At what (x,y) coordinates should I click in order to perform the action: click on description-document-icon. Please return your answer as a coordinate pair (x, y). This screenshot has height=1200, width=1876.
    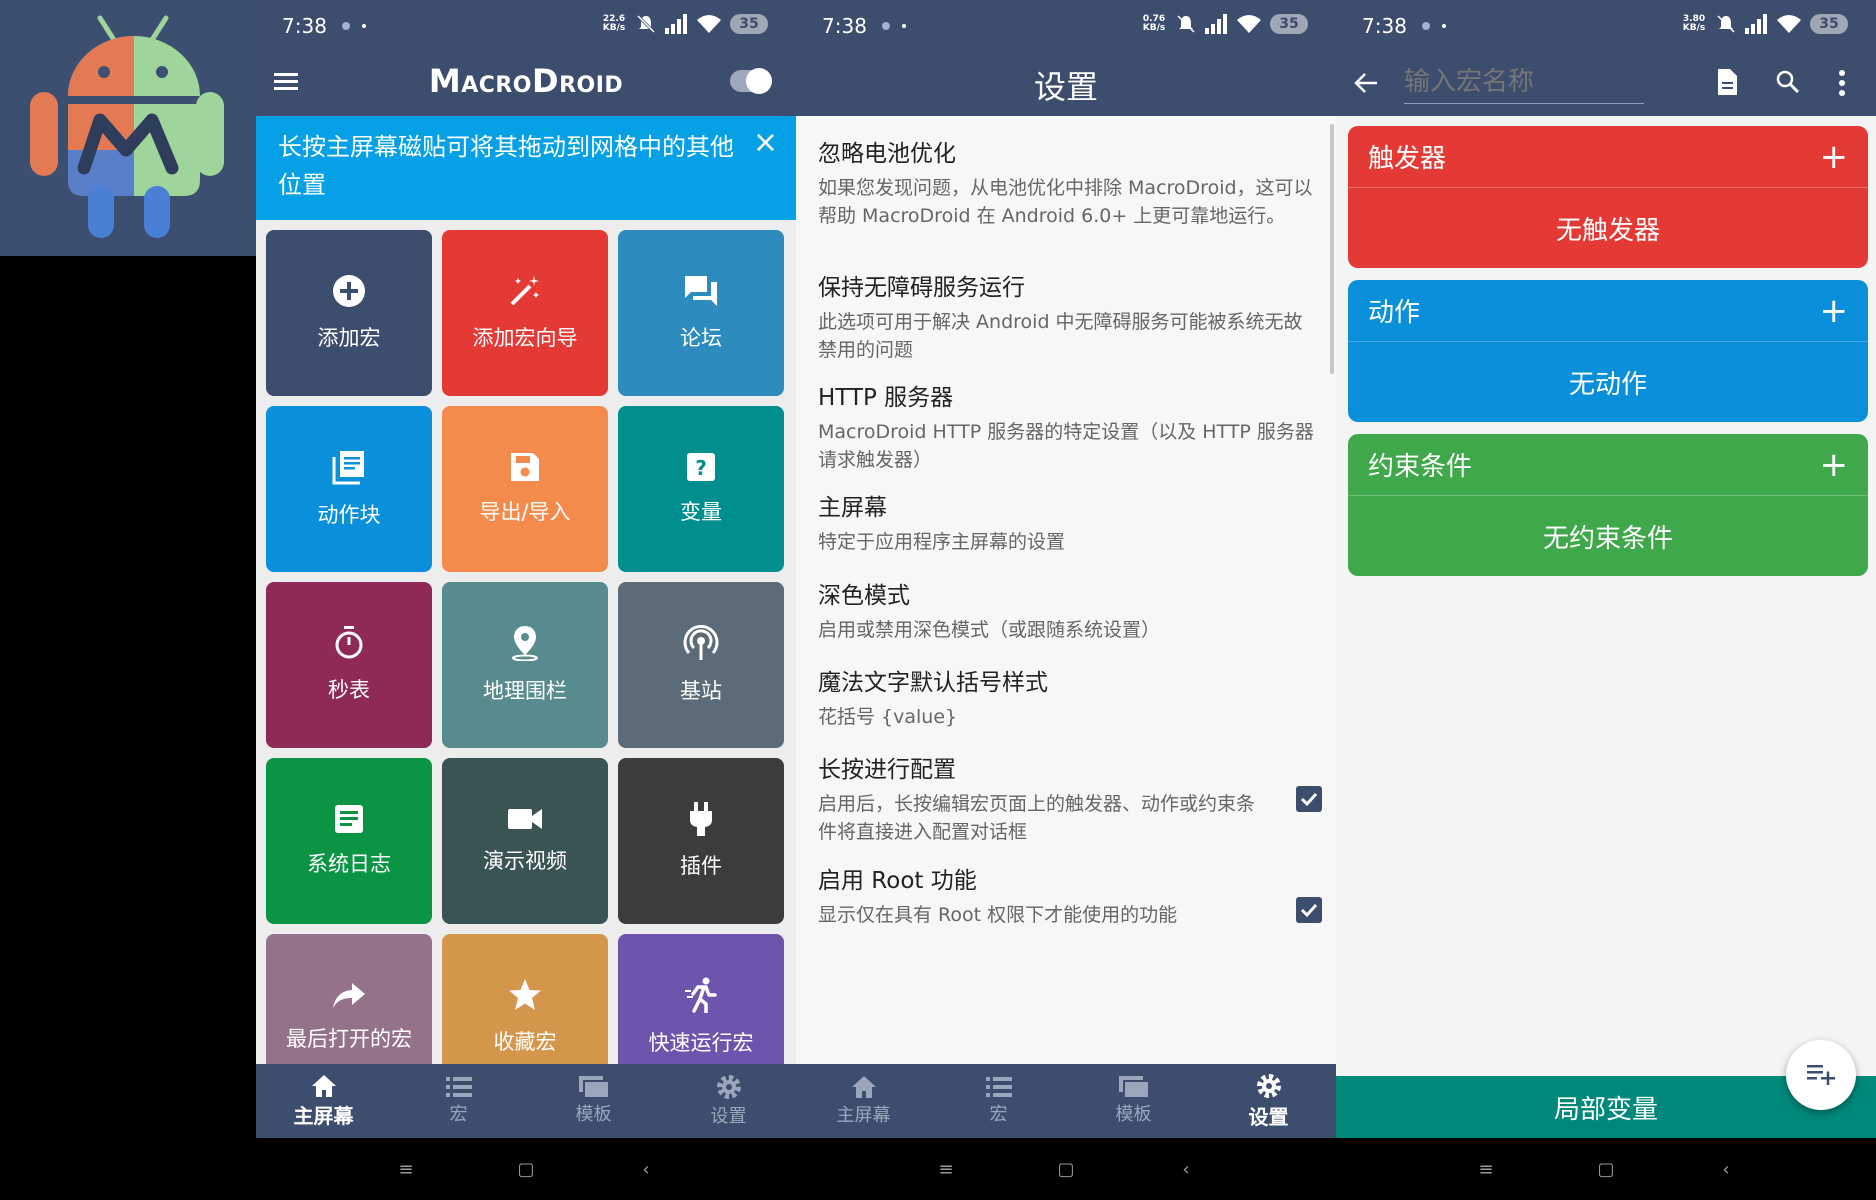
    Looking at the image, I should click on (1727, 82).